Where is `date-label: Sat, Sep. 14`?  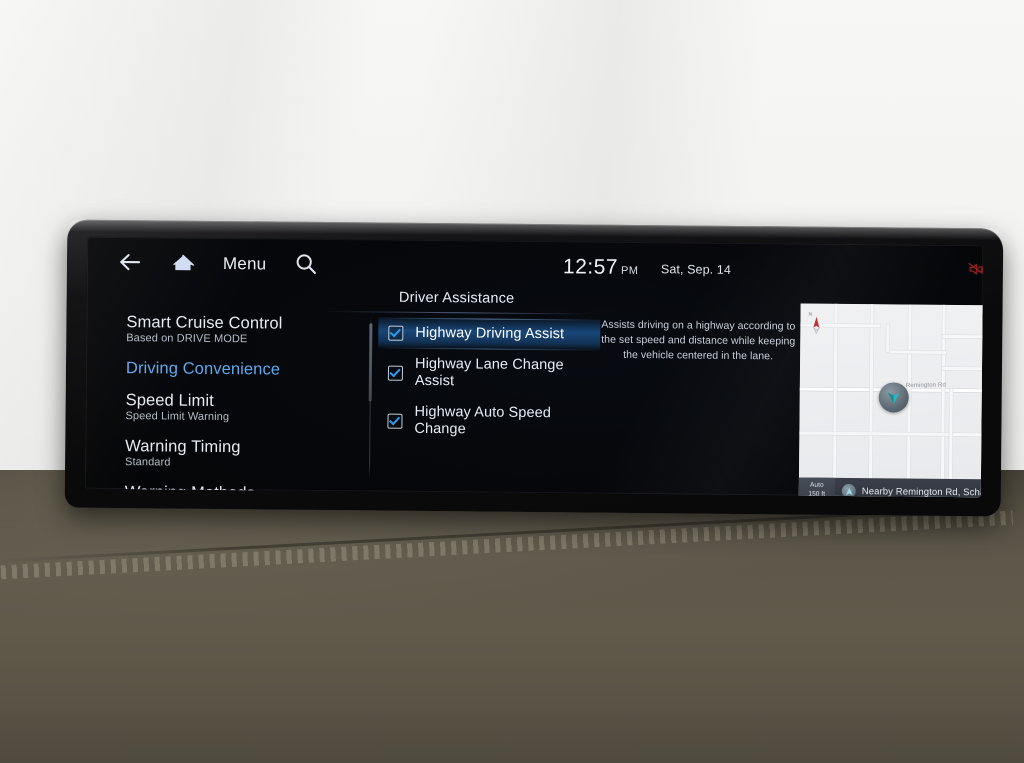
date-label: Sat, Sep. 14 is located at coordinates (696, 269).